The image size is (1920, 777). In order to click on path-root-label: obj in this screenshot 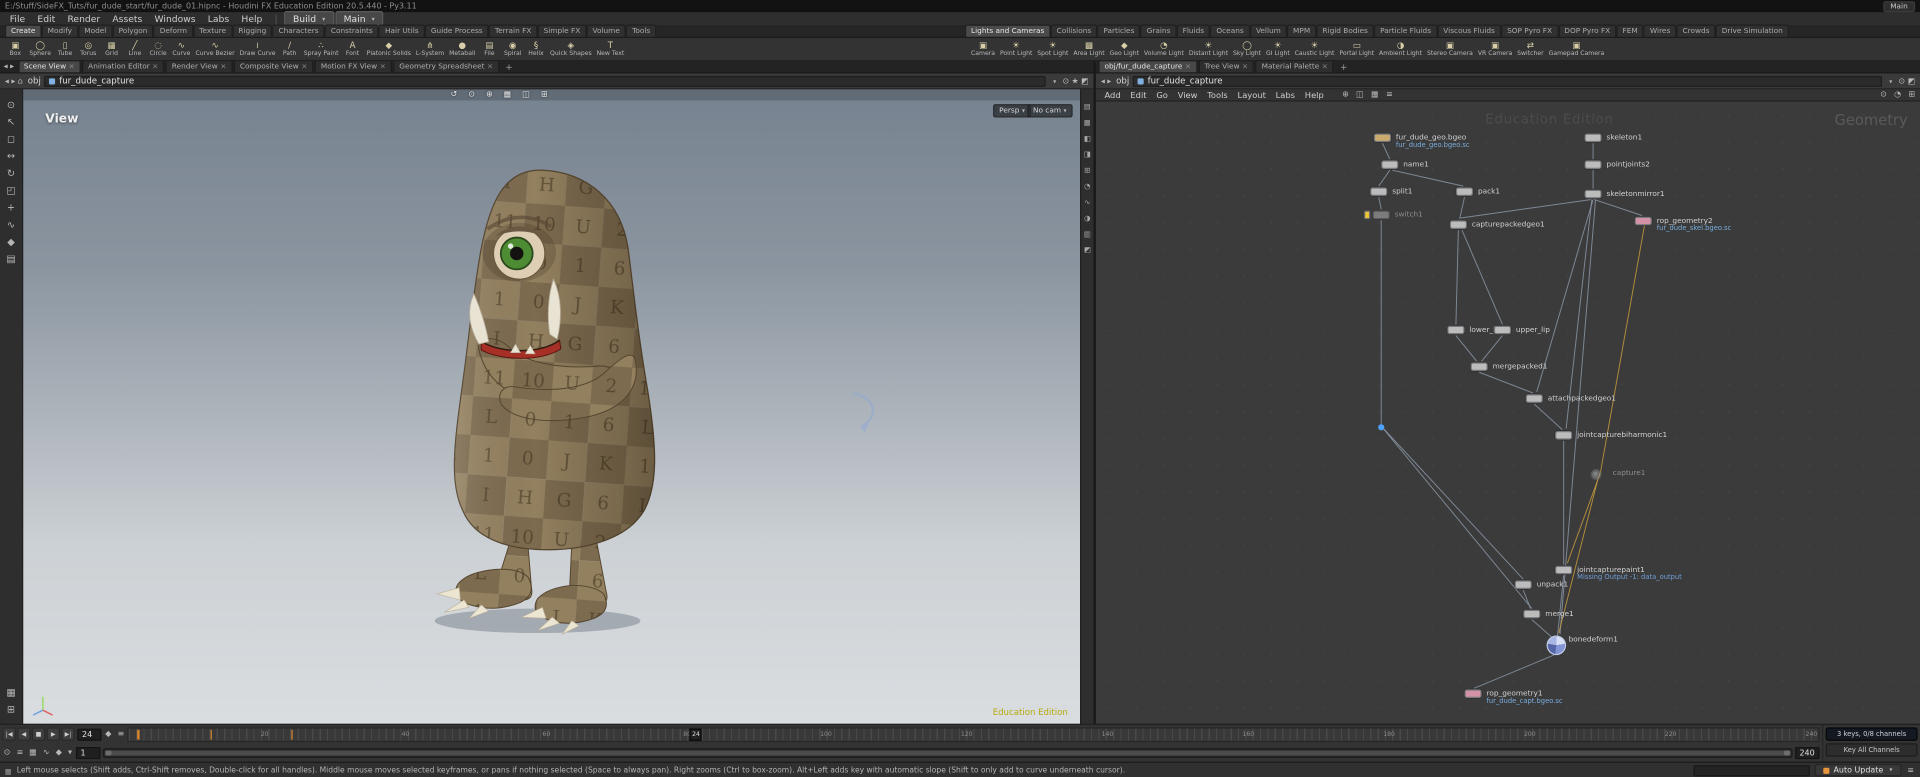, I will do `click(1122, 81)`.